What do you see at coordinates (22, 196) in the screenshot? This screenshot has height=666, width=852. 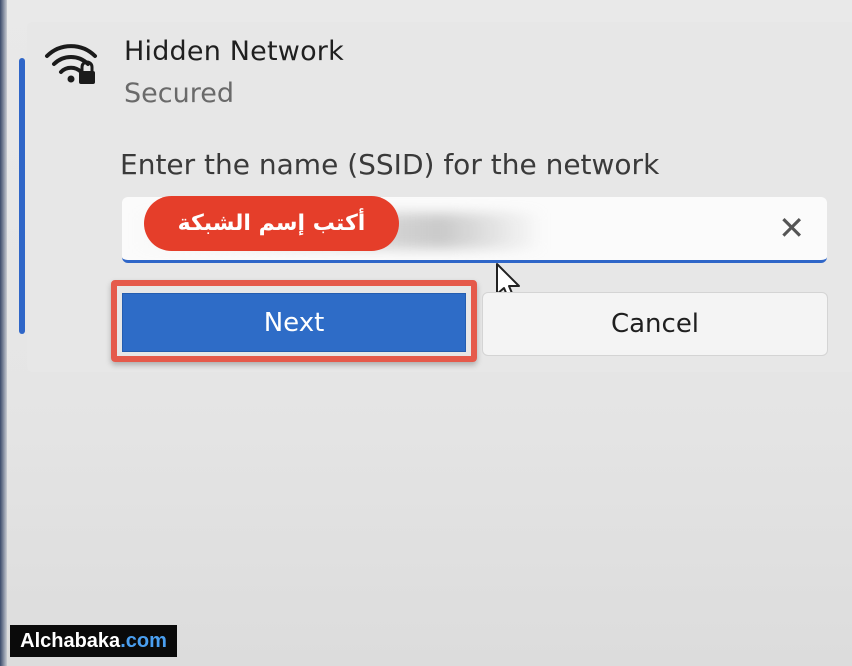 I see `selection-indicator` at bounding box center [22, 196].